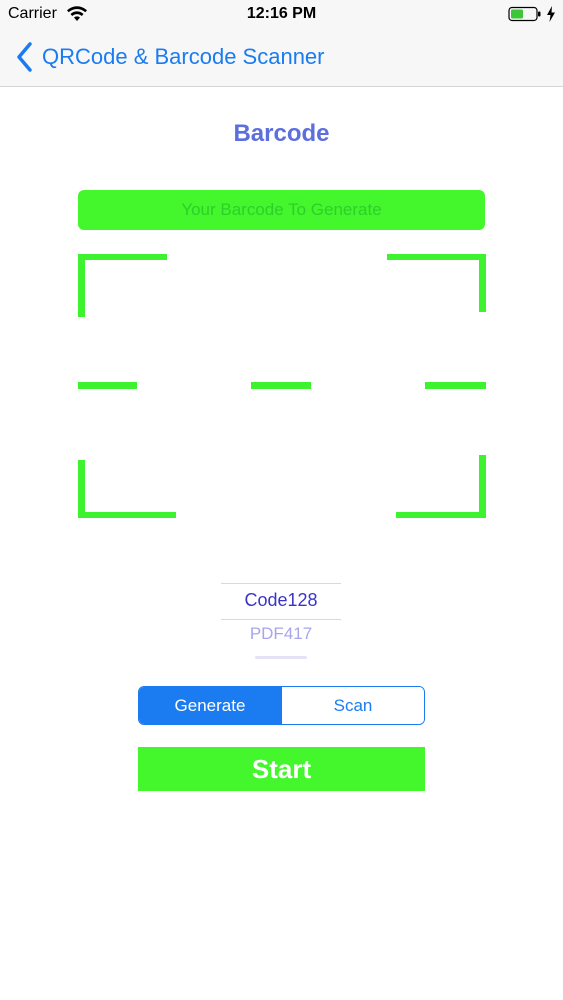 The image size is (563, 1000). Describe the element at coordinates (81, 489) in the screenshot. I see `frame-bottom-left-vertical` at that location.